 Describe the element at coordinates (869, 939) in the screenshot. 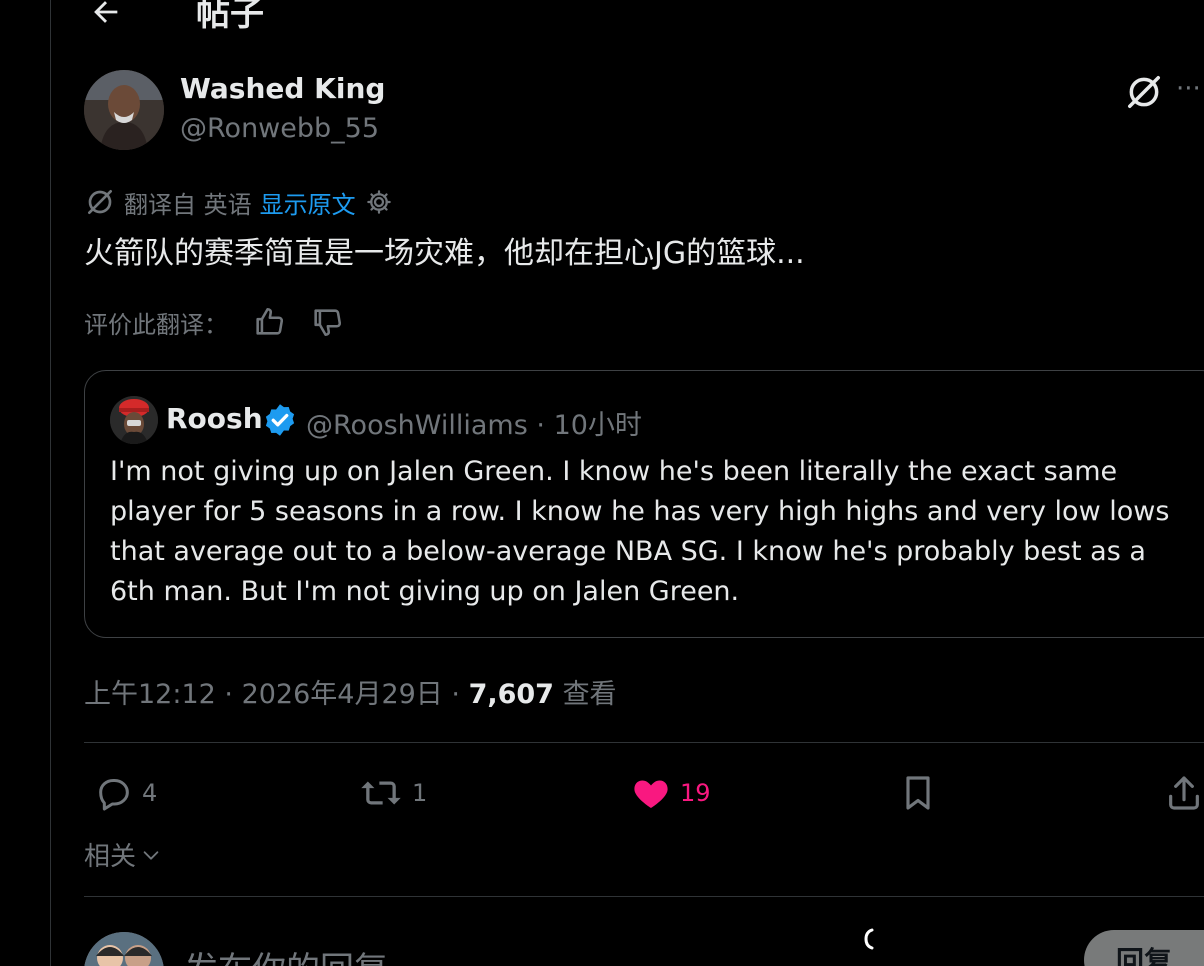

I see `mouse-cursor-icon` at that location.